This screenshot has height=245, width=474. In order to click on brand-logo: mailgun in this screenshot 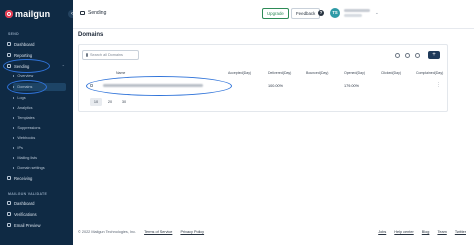, I will do `click(27, 14)`.